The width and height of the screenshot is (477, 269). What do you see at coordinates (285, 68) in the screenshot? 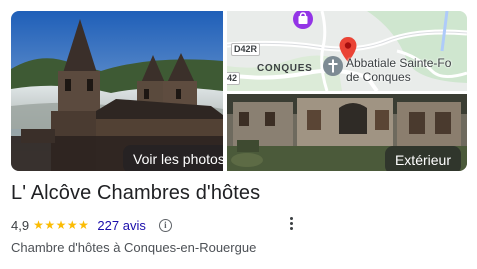
I see `town-label: CONQUES` at bounding box center [285, 68].